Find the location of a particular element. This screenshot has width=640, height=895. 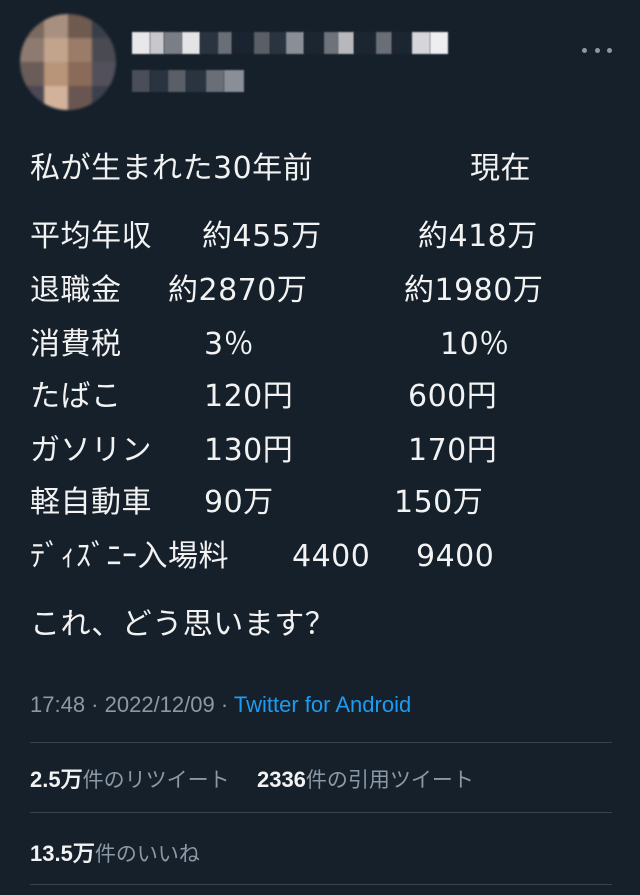

row-now: 約1980万 is located at coordinates (474, 290).